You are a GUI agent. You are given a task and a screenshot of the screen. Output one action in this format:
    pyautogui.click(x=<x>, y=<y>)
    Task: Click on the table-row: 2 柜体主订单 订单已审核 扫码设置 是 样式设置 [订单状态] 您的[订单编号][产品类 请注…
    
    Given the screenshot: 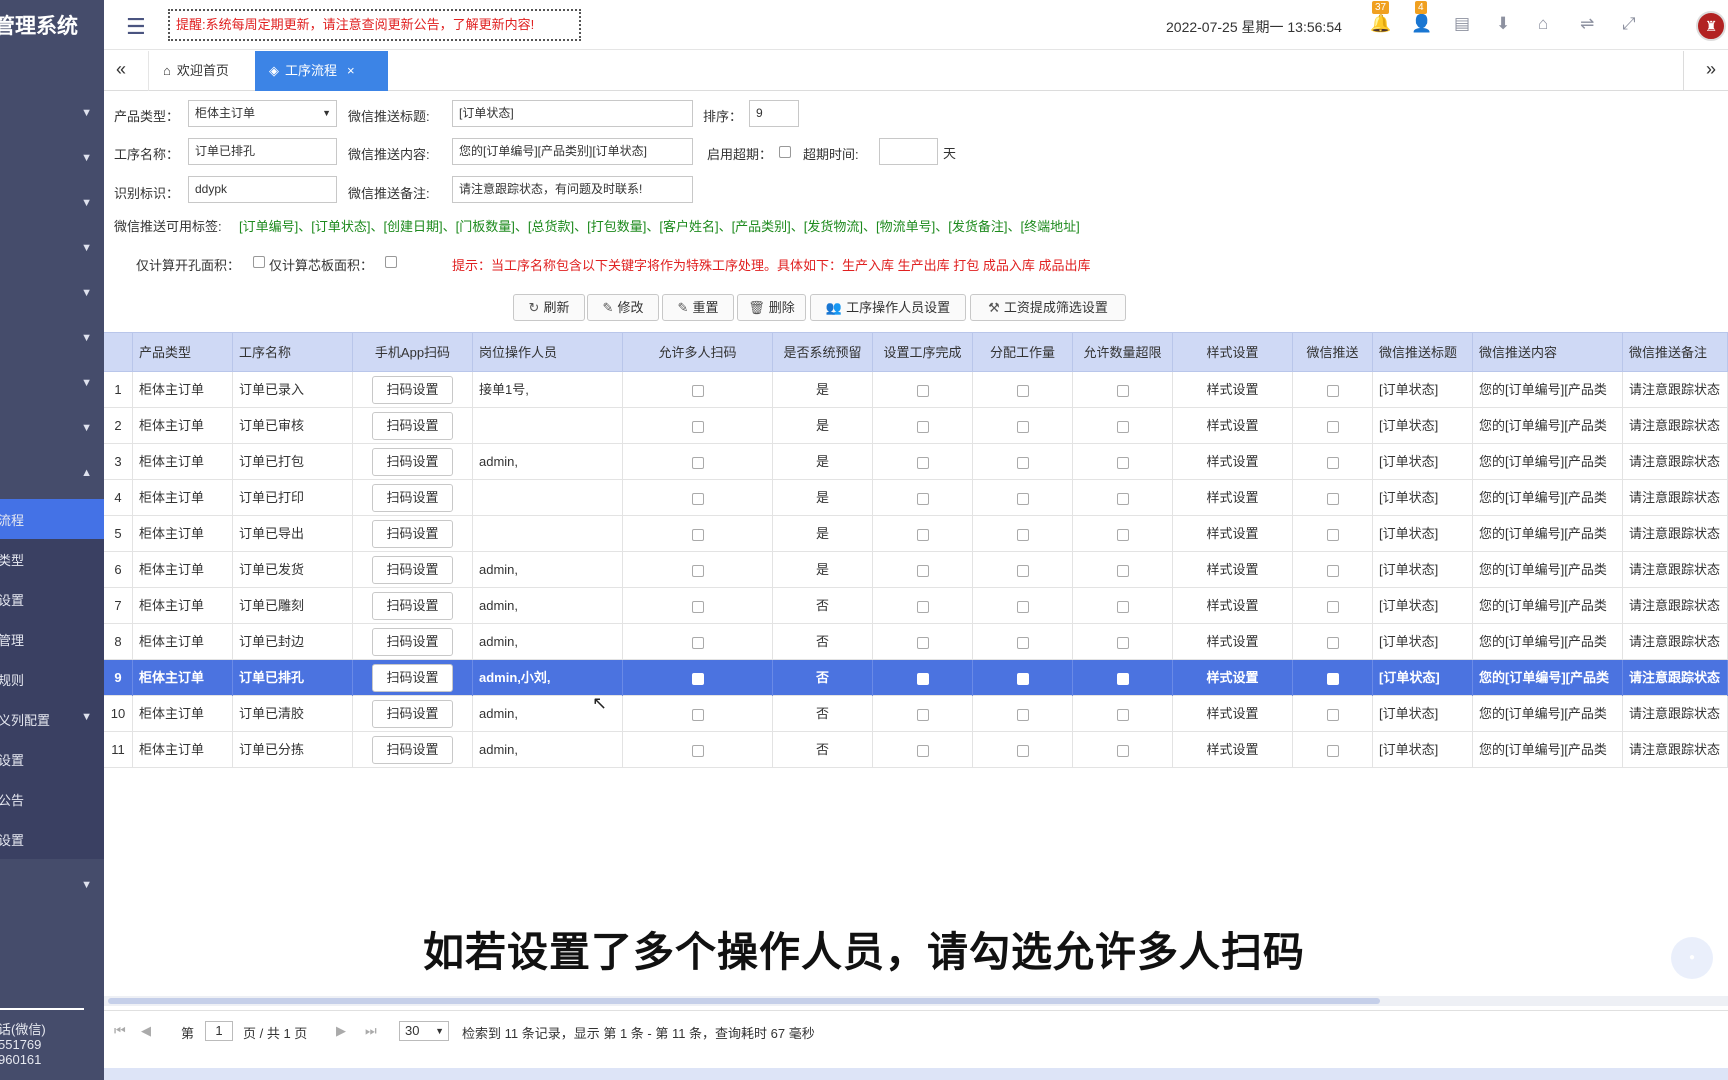 What is the action you would take?
    pyautogui.click(x=916, y=426)
    